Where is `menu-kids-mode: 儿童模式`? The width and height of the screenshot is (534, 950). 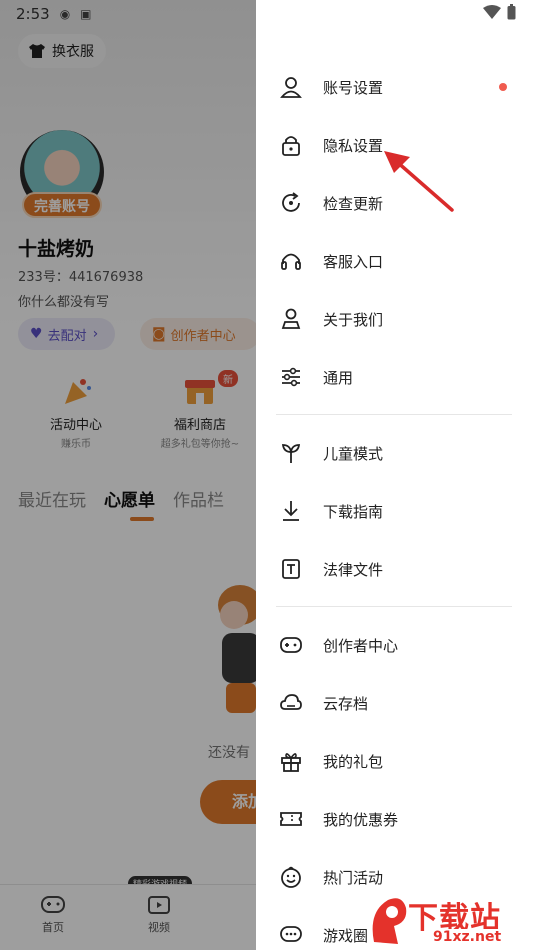 menu-kids-mode: 儿童模式 is located at coordinates (398, 453).